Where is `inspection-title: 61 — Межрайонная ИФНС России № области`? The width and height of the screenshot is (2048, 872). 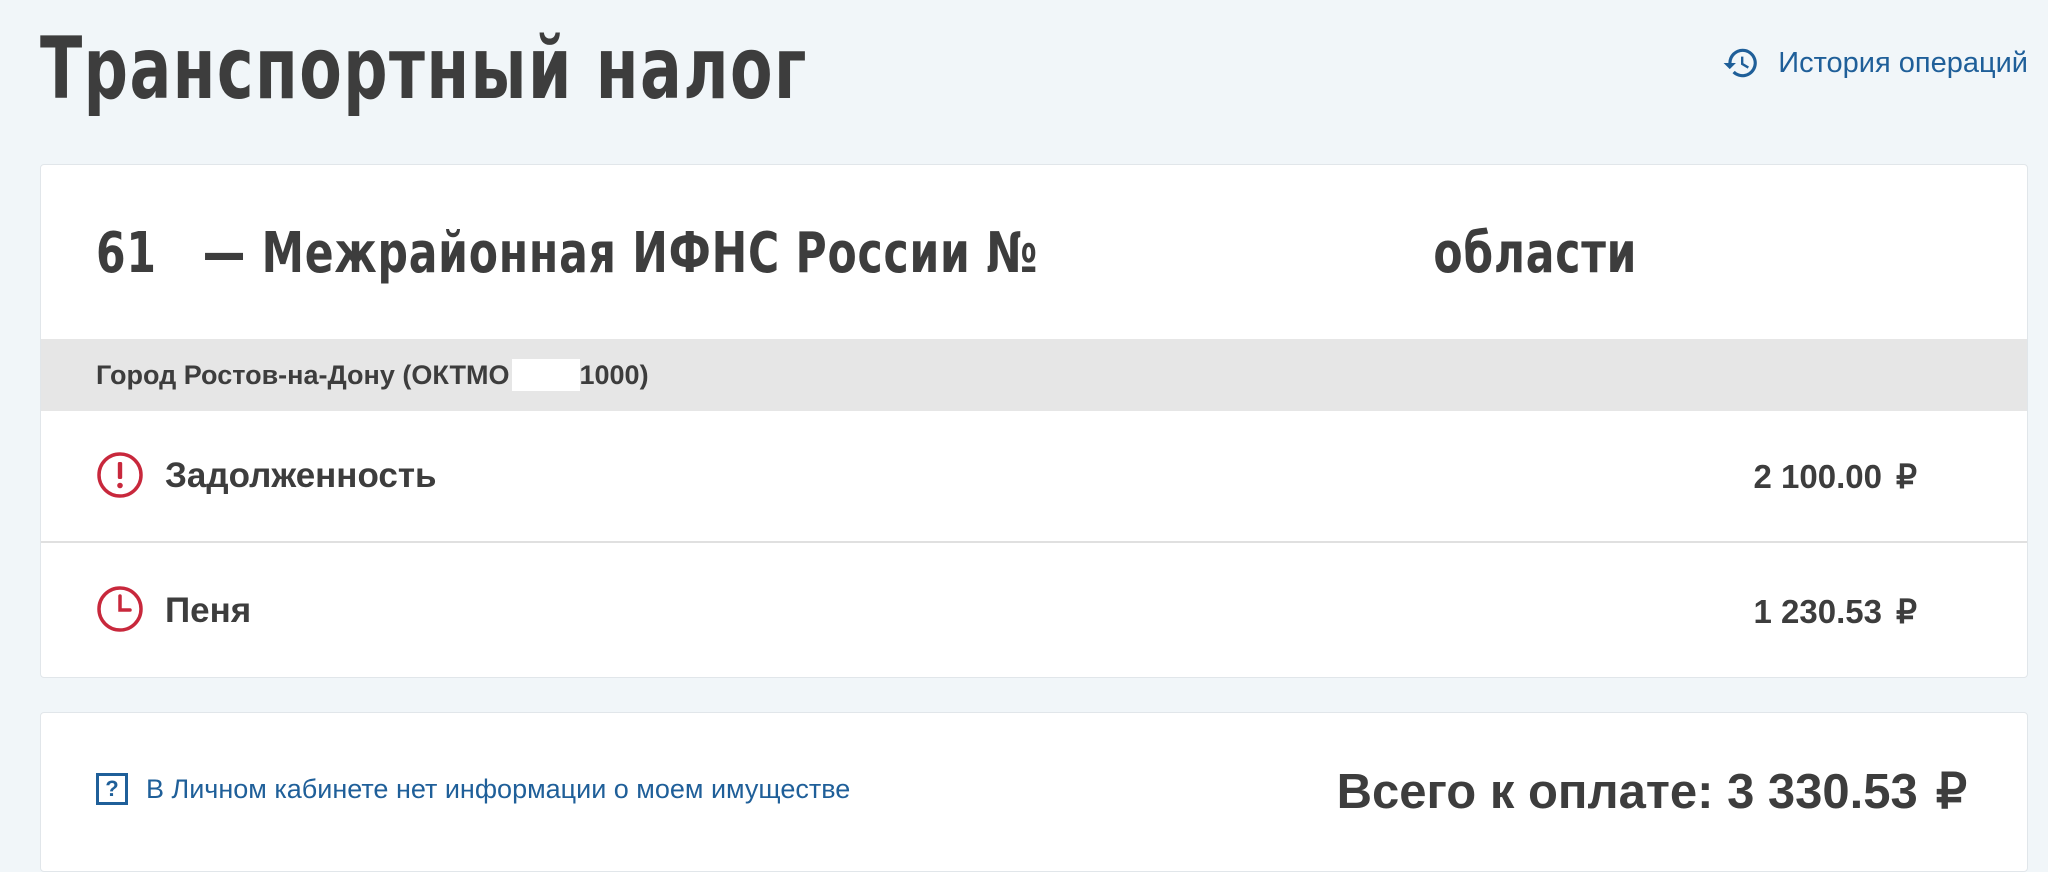
inspection-title: 61 — Межрайонная ИФНС России № области is located at coordinates (866, 254).